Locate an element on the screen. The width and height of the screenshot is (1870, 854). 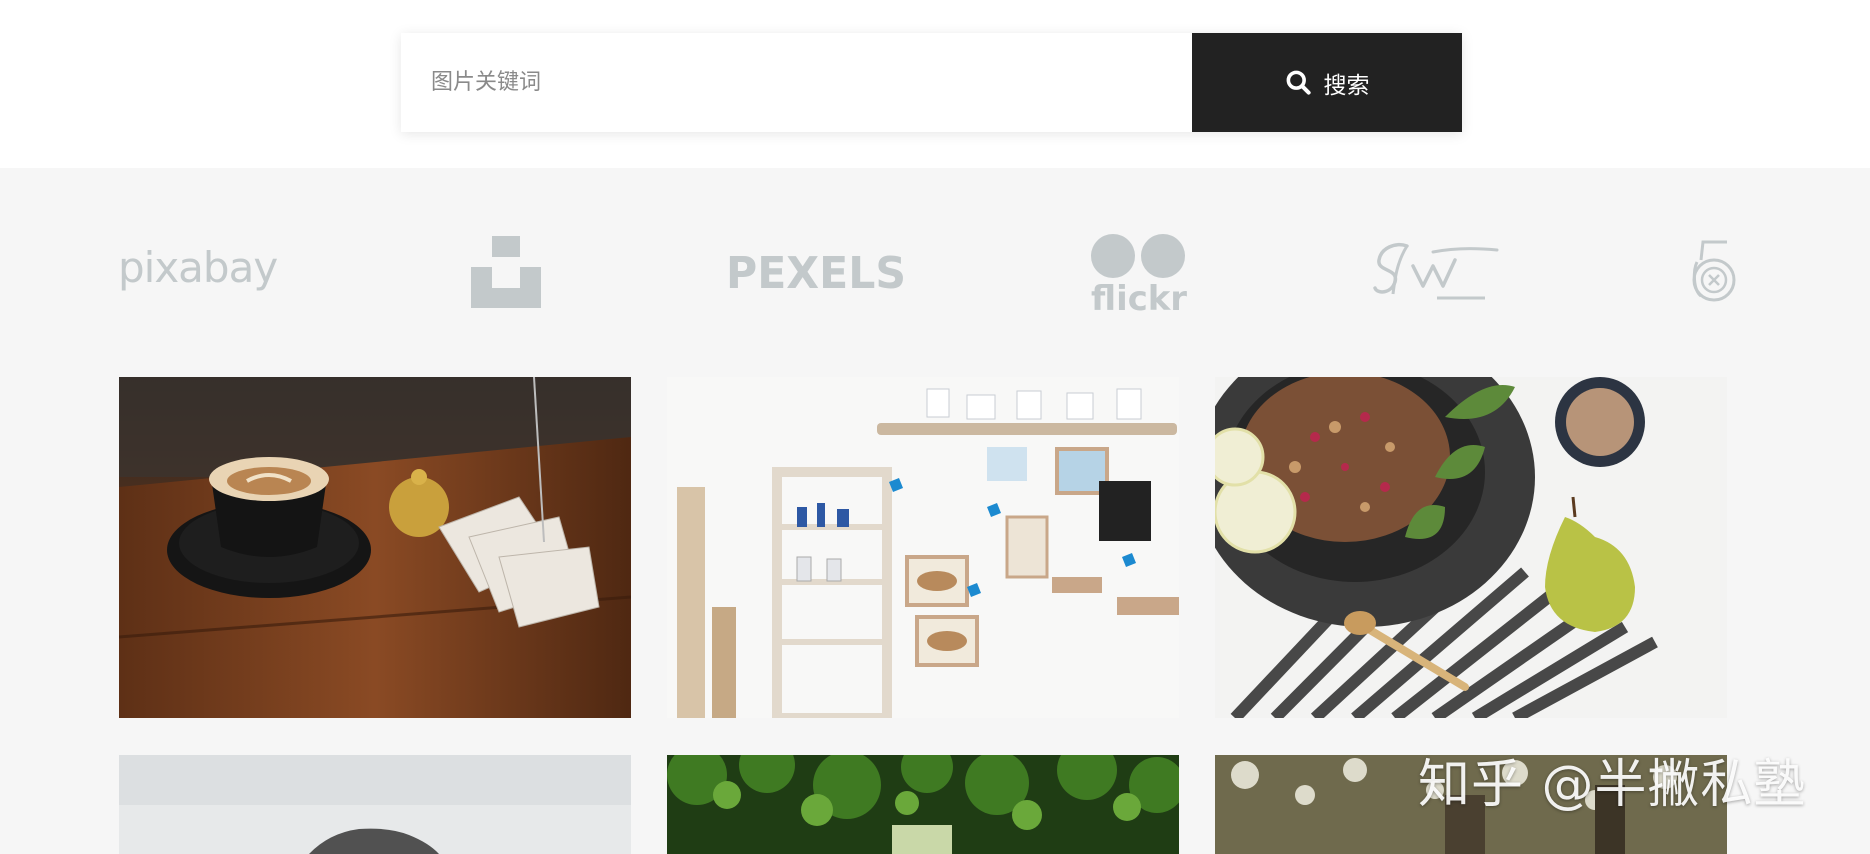
pexels-logo: PEXELS is located at coordinates (816, 272).